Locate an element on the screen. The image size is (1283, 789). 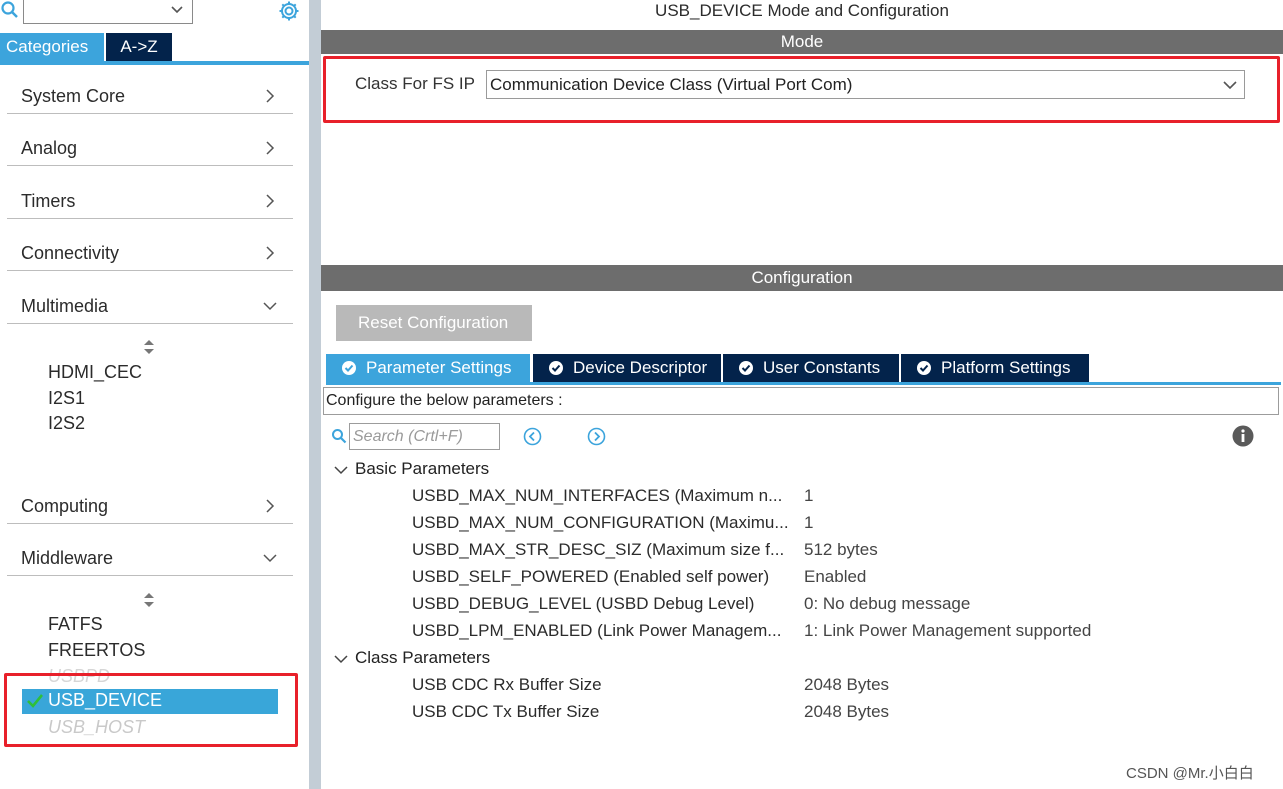
tab-label: Device Descriptor is located at coordinates (640, 367).